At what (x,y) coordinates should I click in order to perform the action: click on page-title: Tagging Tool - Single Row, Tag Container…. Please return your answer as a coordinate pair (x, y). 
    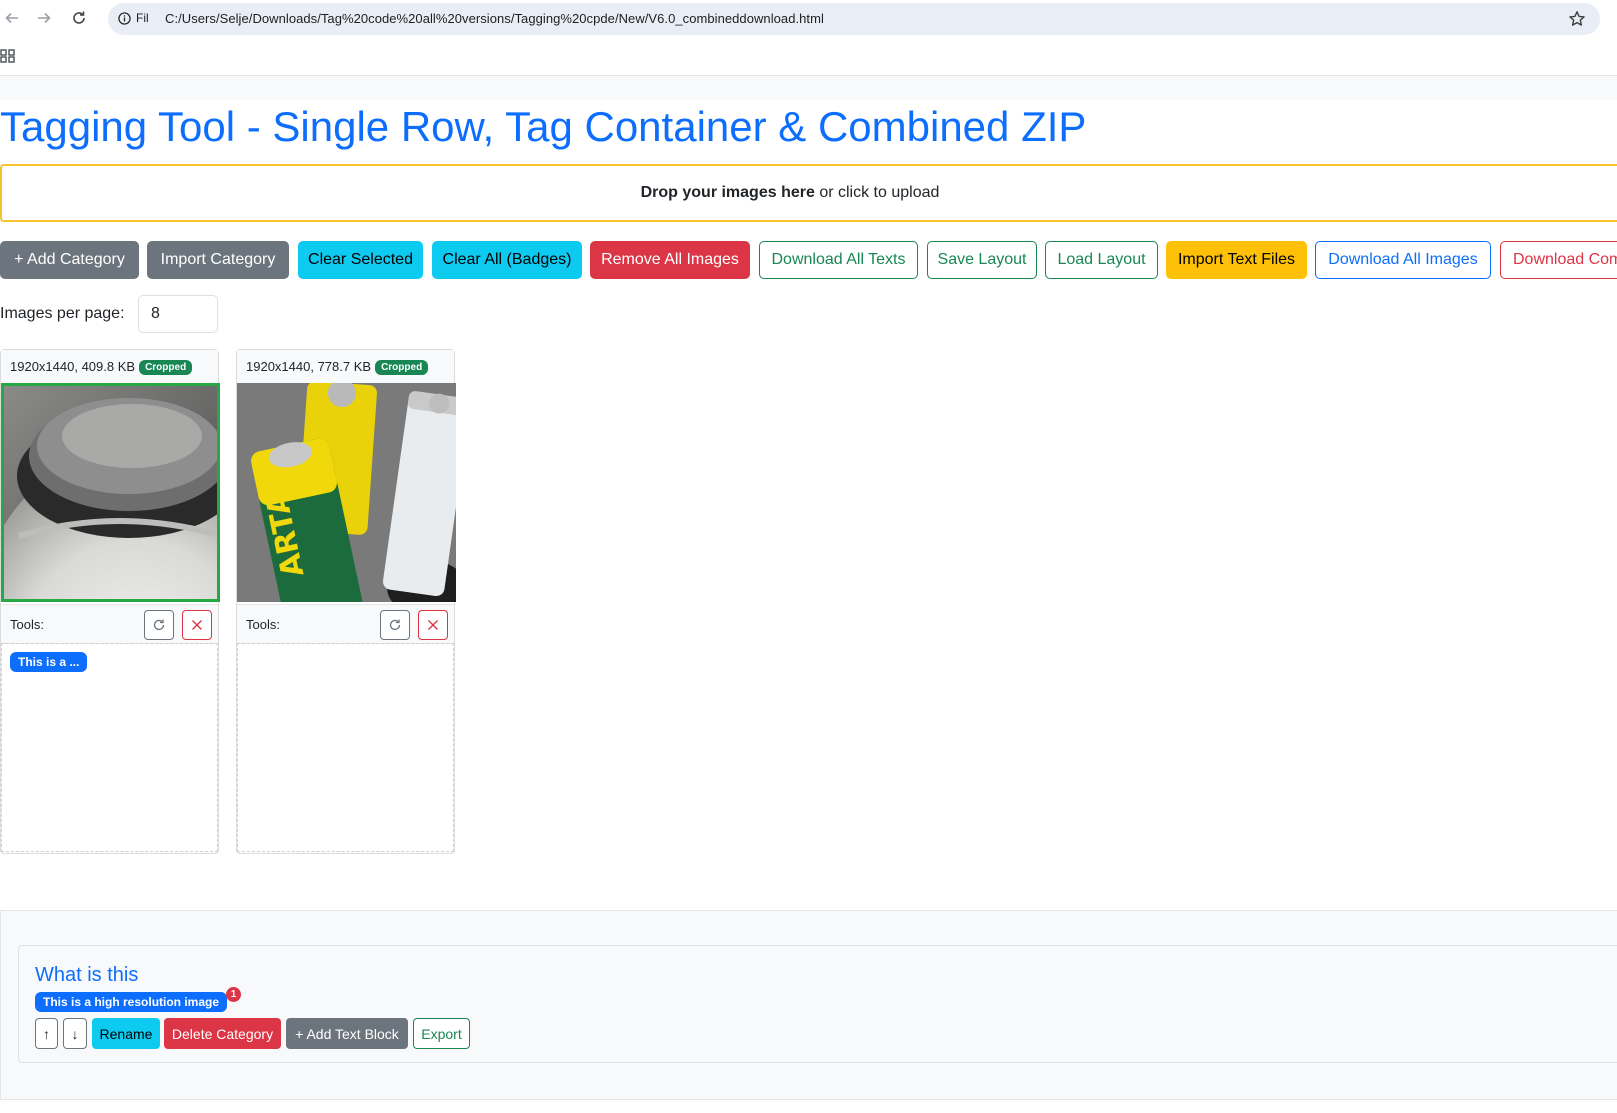
    Looking at the image, I should click on (543, 126).